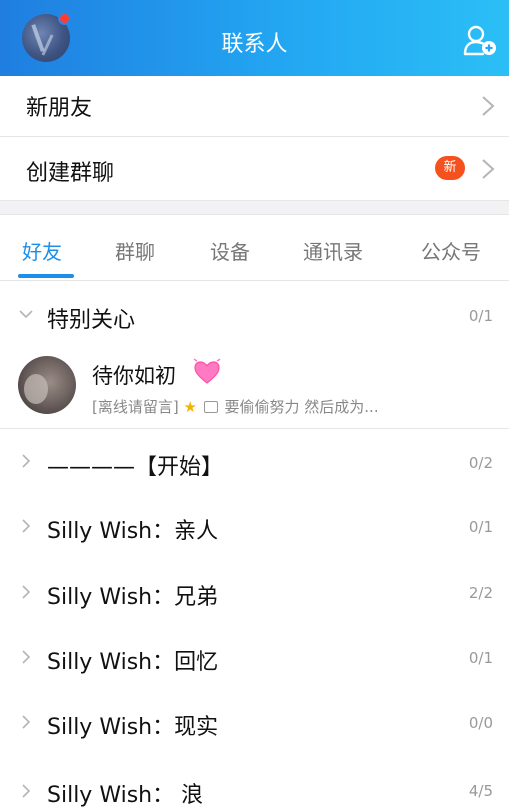 The width and height of the screenshot is (509, 807). What do you see at coordinates (254, 594) in the screenshot?
I see `friend-group: Silly Wish：兄弟 2/2` at bounding box center [254, 594].